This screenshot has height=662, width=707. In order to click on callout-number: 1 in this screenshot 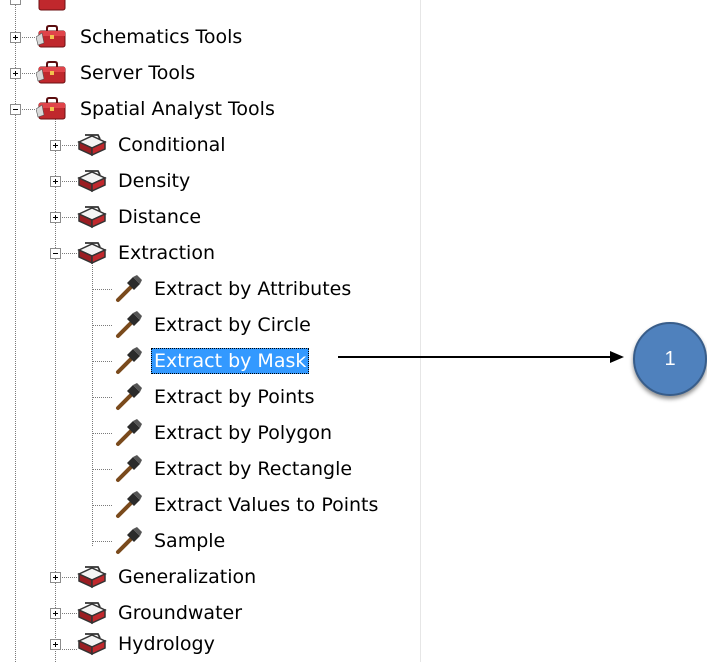, I will do `click(670, 358)`.